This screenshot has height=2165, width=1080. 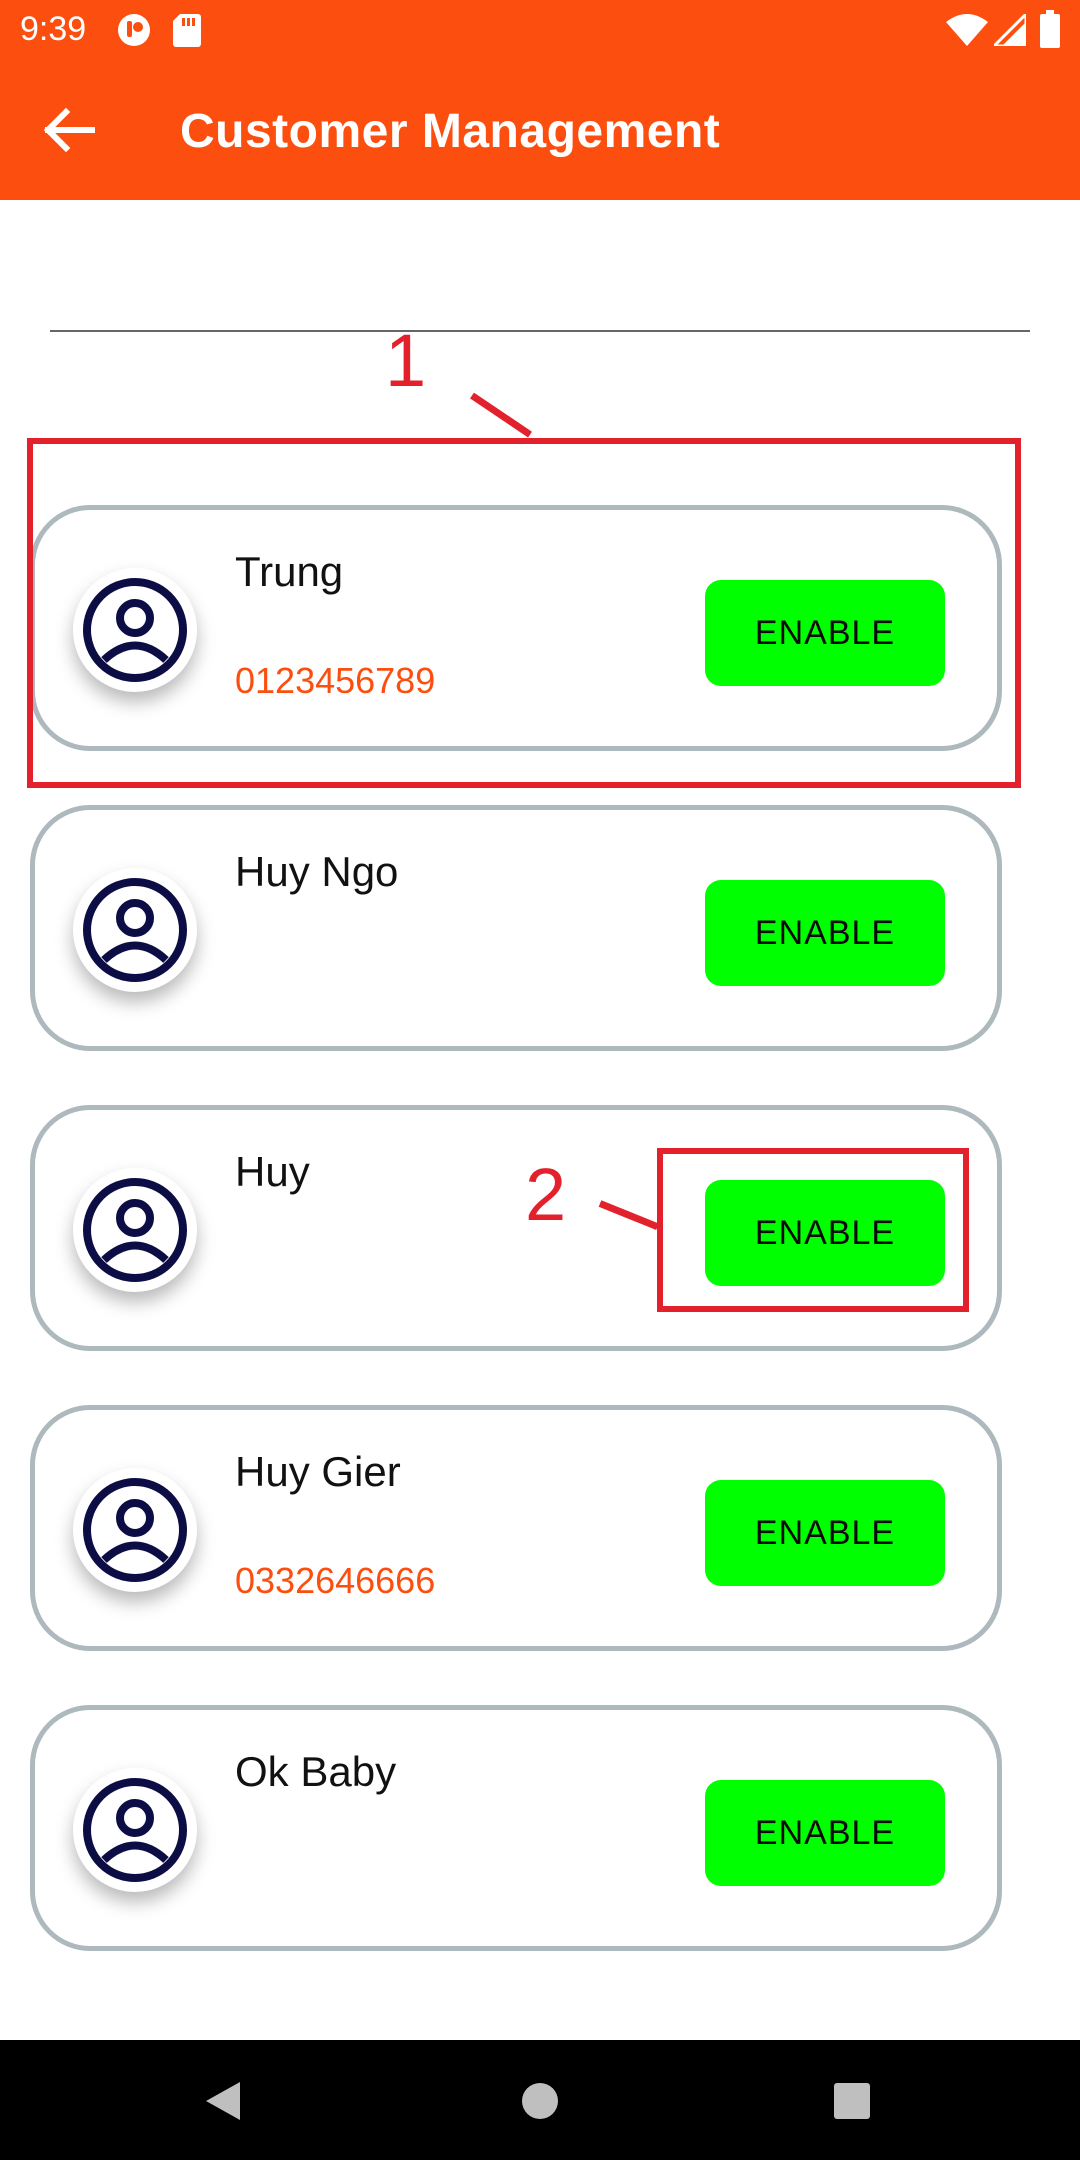 I want to click on page-title: Customer Management, so click(x=450, y=131).